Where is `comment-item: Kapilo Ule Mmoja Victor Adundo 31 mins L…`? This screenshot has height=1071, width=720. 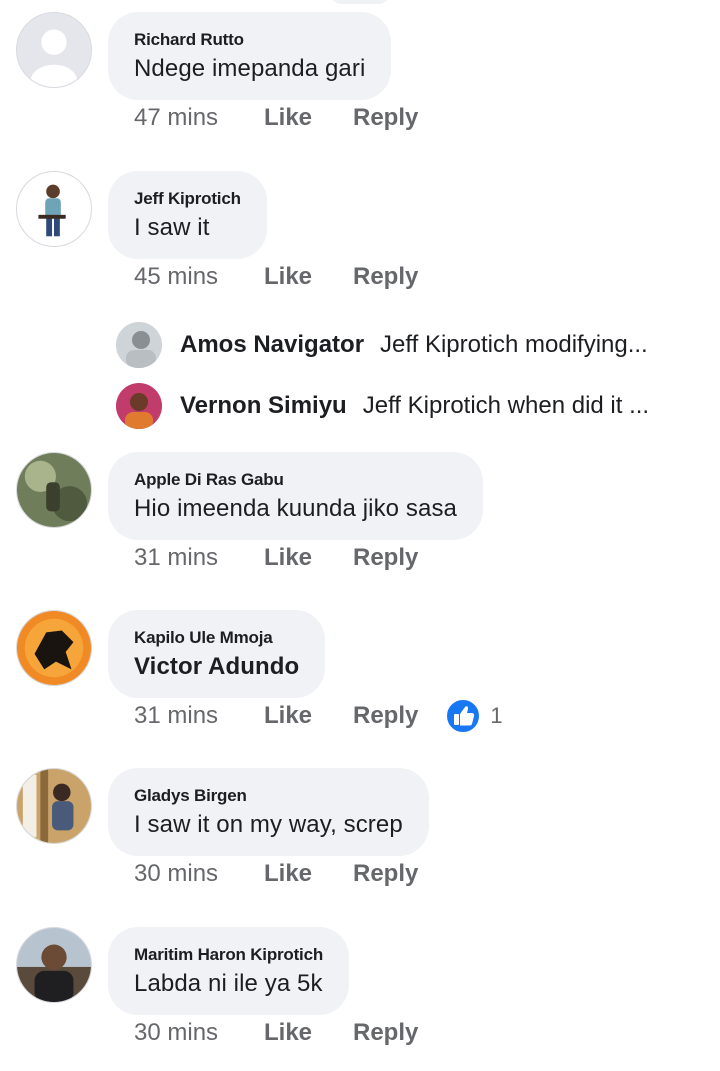
comment-item: Kapilo Ule Mmoja Victor Adundo 31 mins L… is located at coordinates (360, 673).